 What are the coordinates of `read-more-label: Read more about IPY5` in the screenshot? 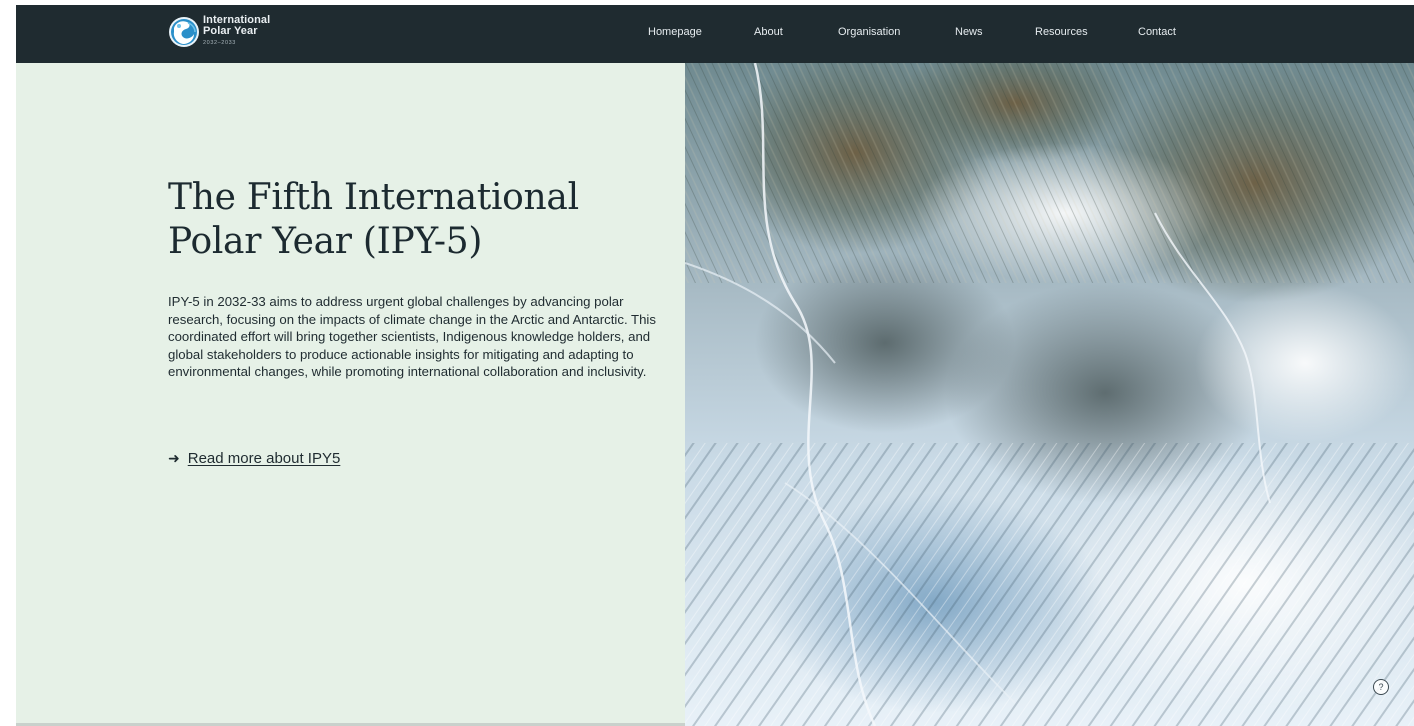 It's located at (264, 458).